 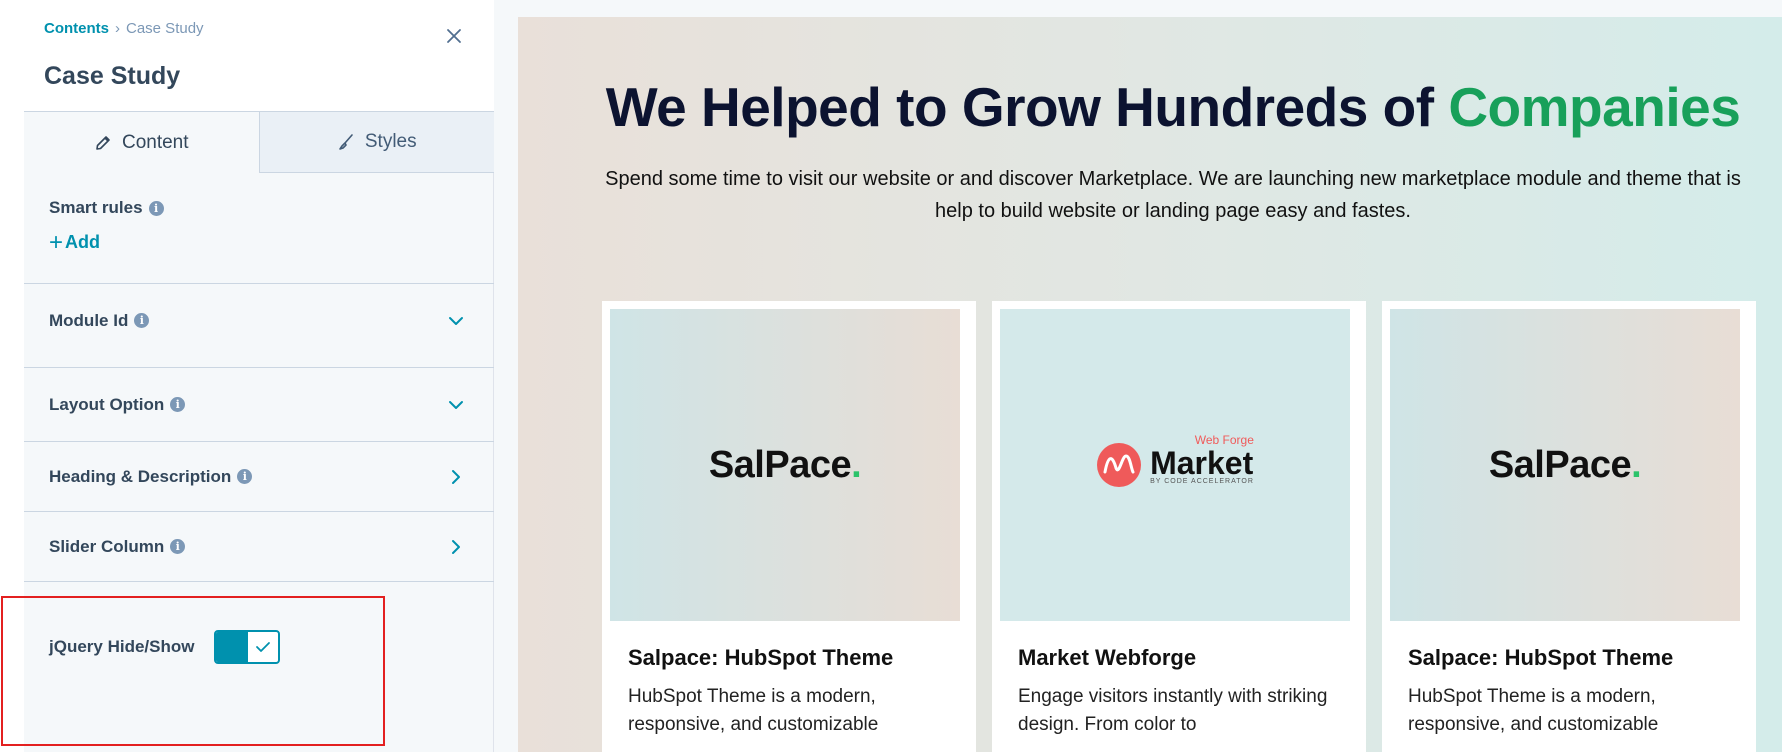 I want to click on plus-icon: +, so click(x=56, y=242).